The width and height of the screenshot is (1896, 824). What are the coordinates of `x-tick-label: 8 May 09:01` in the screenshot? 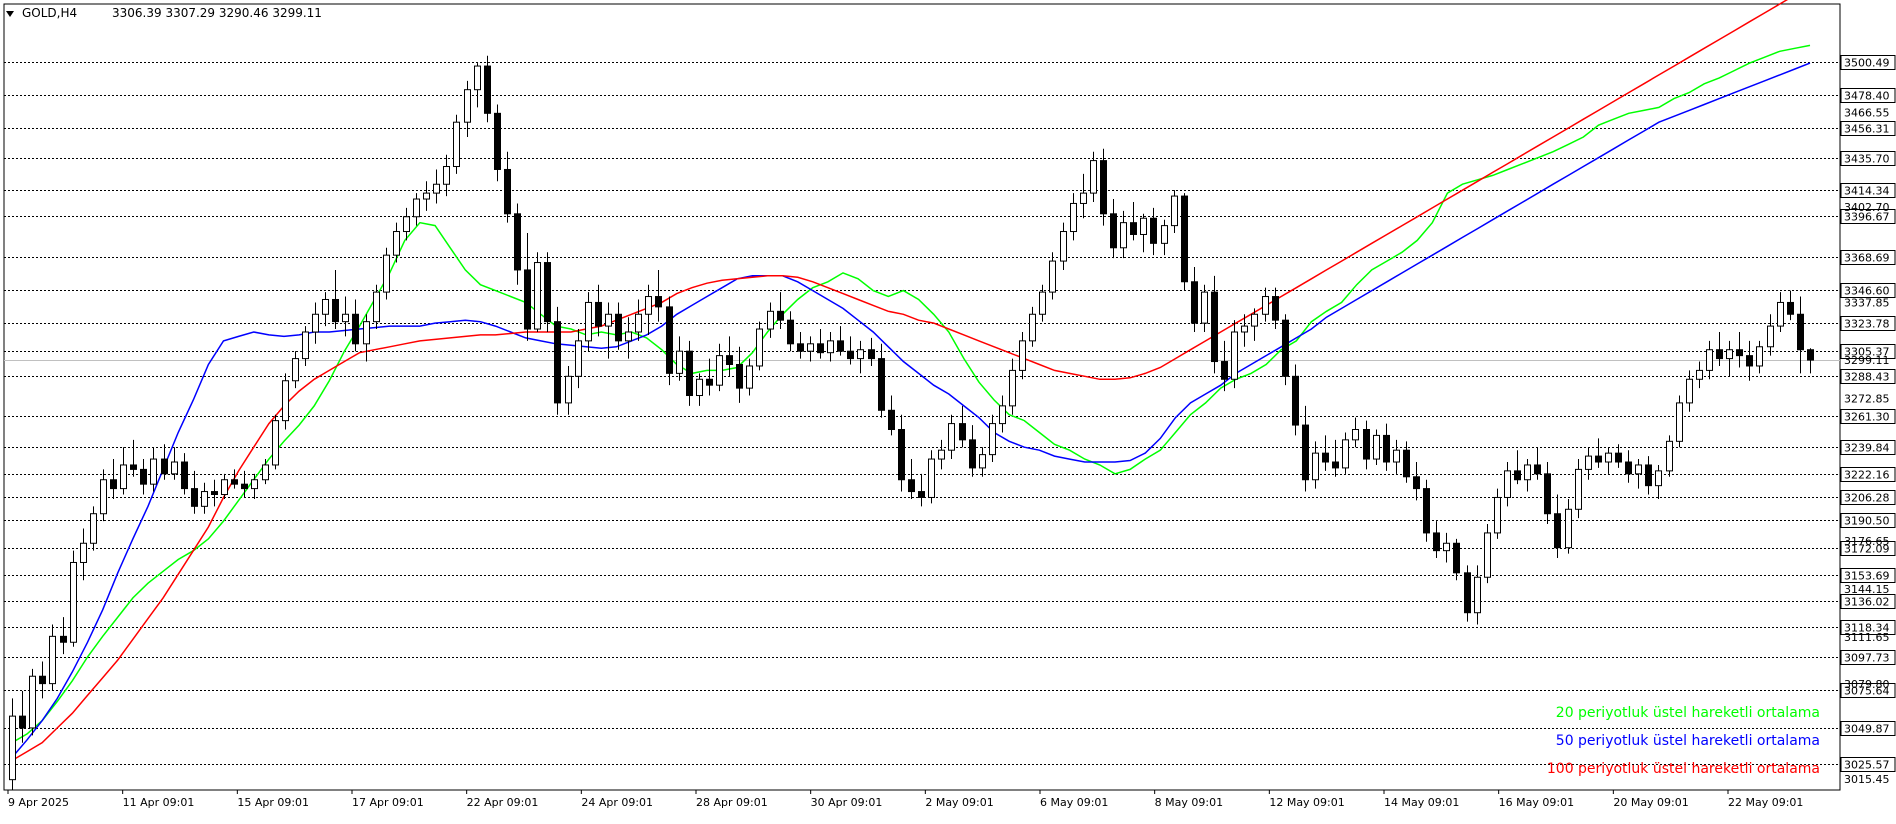 It's located at (1189, 802).